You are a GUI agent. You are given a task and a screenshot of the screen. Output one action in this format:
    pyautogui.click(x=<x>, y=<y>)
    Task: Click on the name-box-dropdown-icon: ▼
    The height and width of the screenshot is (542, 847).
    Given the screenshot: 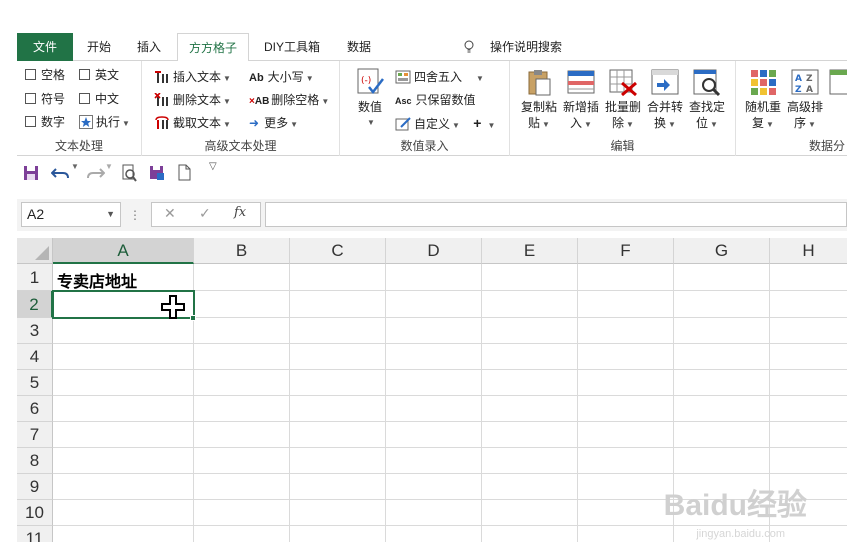 What is the action you would take?
    pyautogui.click(x=110, y=214)
    